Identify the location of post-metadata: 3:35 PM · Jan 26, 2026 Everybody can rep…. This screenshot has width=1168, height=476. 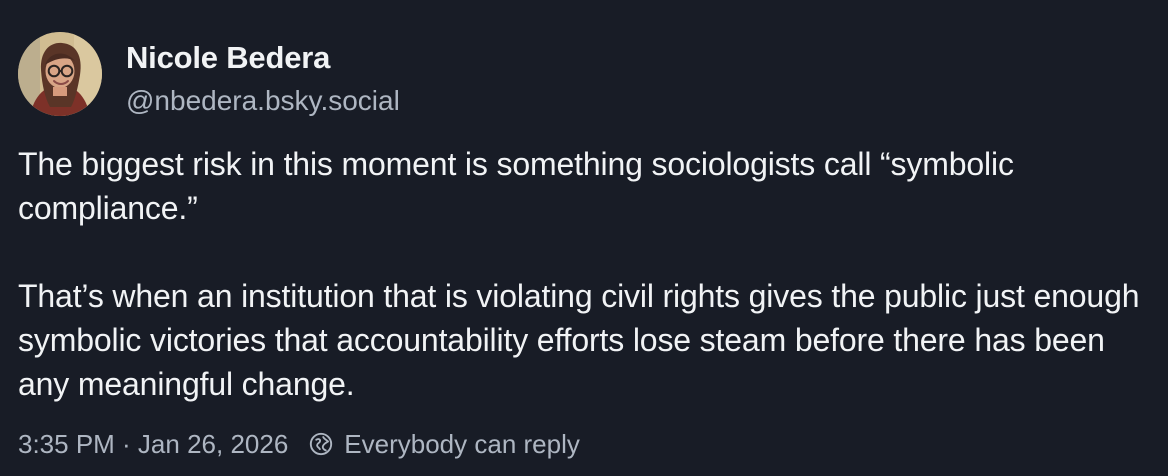
(299, 444).